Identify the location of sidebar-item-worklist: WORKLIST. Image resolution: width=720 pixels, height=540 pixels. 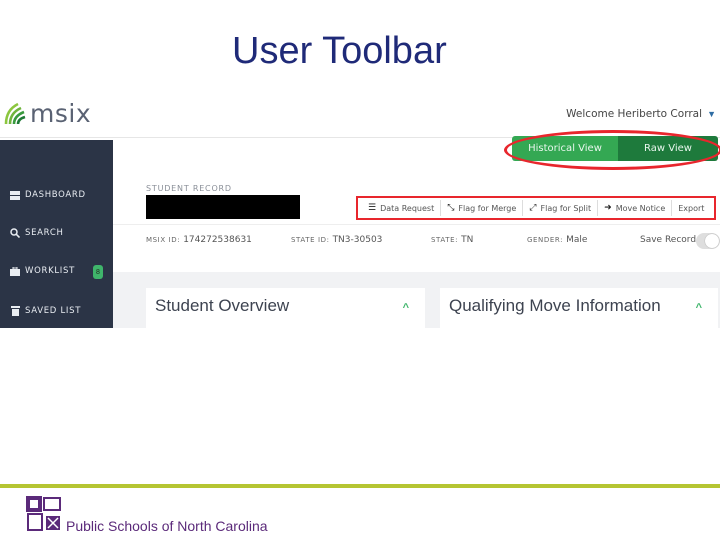
(42, 271).